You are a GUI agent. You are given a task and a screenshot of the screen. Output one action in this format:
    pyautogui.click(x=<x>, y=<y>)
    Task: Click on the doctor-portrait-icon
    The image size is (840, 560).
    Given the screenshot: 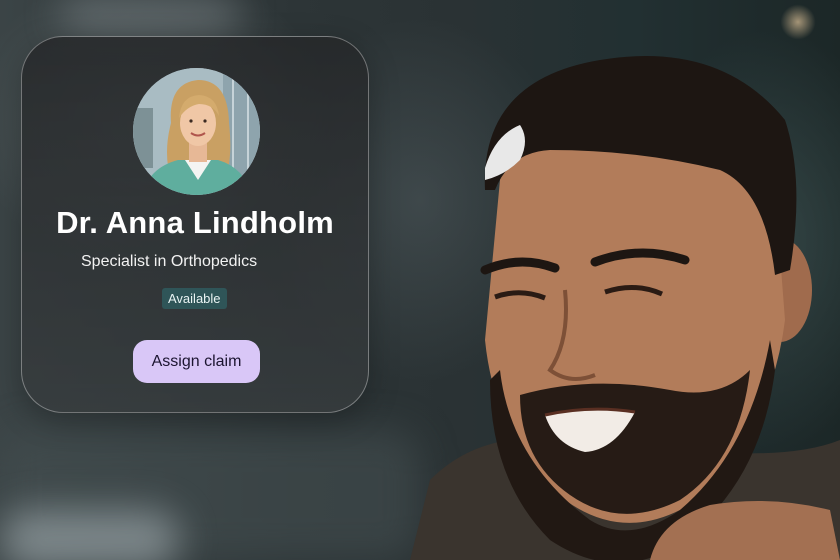 What is the action you would take?
    pyautogui.click(x=196, y=131)
    